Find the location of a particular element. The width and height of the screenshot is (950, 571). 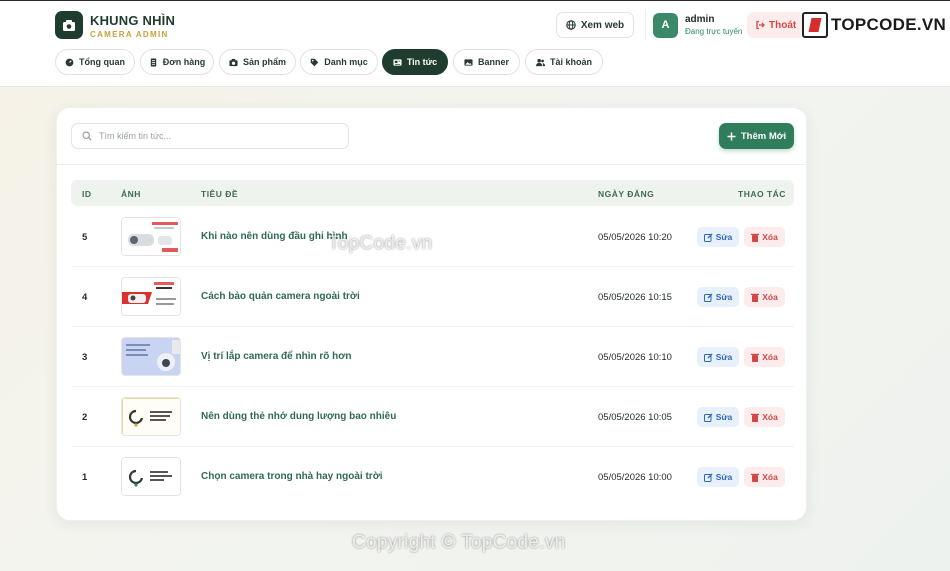

tab-overview: Tổng quan is located at coordinates (95, 62).